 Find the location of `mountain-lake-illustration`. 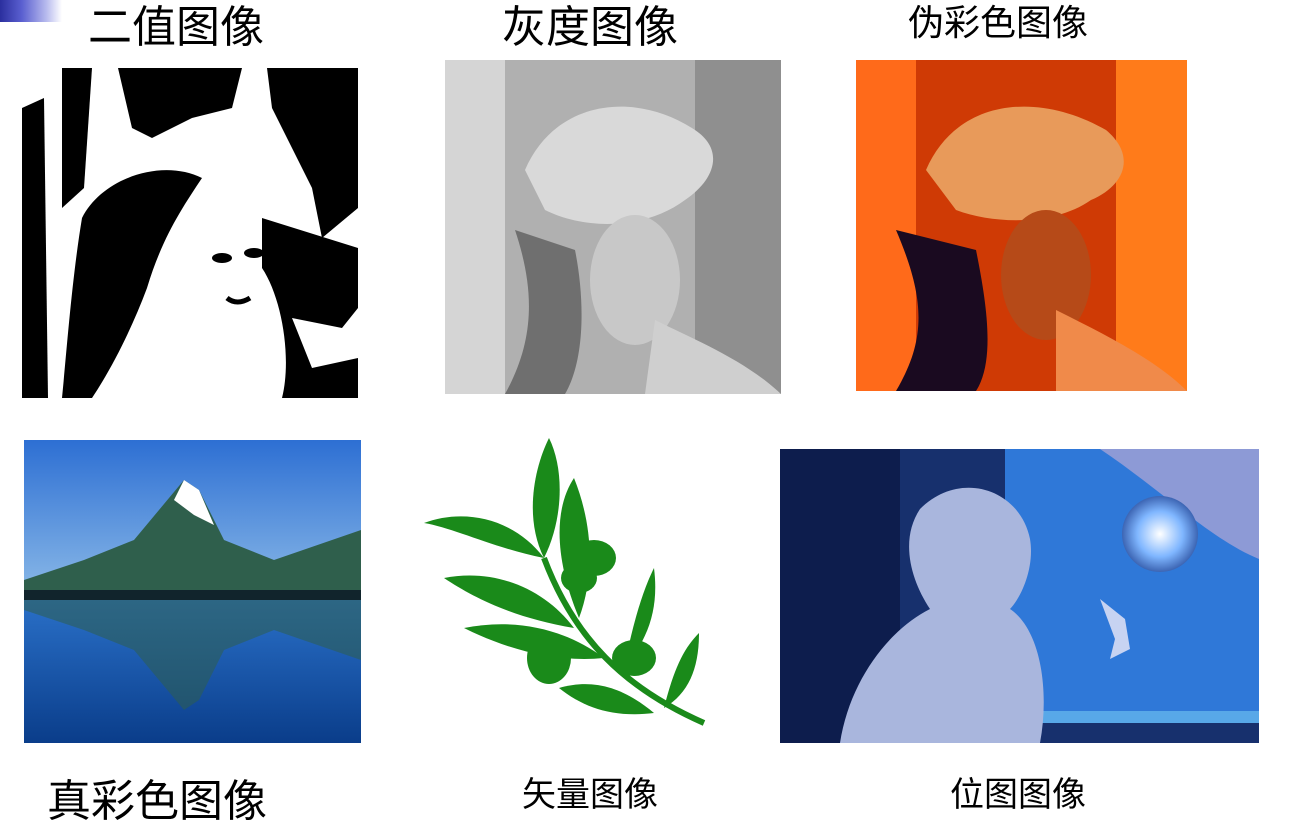

mountain-lake-illustration is located at coordinates (192, 591).